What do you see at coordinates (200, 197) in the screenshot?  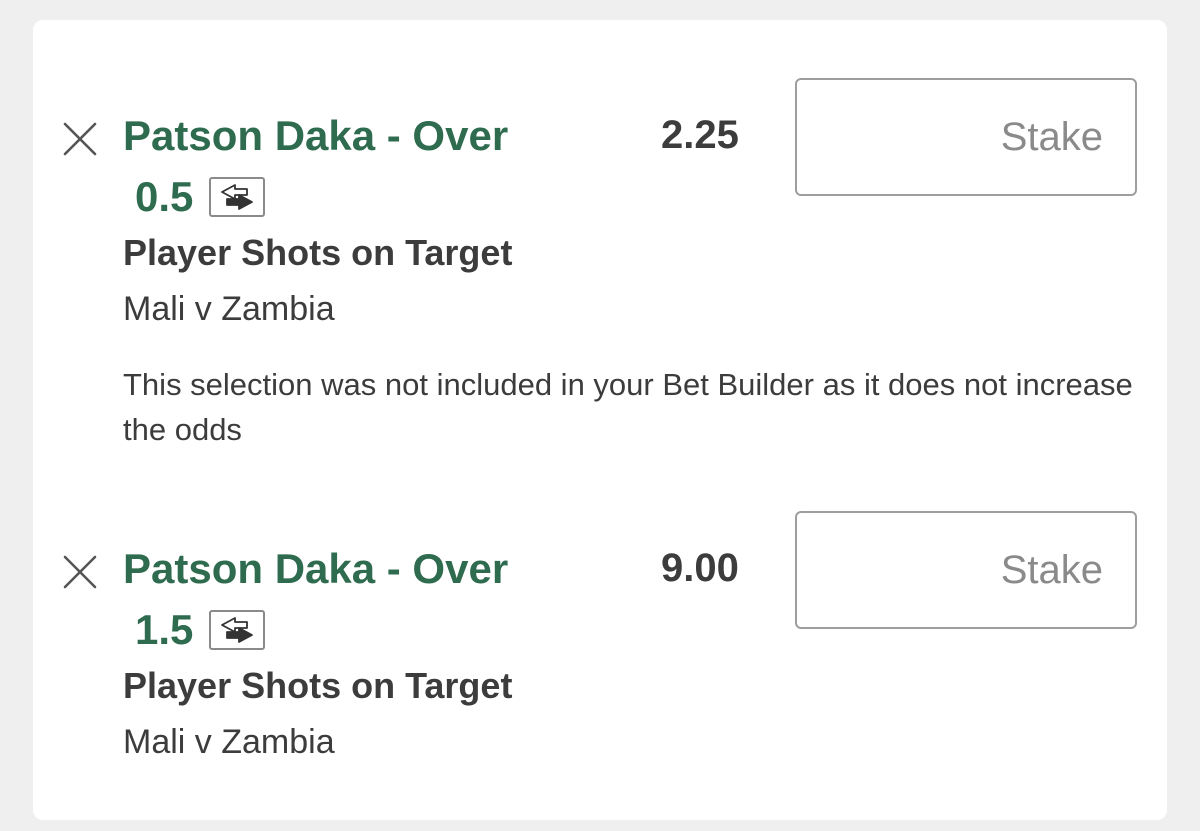 I see `selection-line: 0.5` at bounding box center [200, 197].